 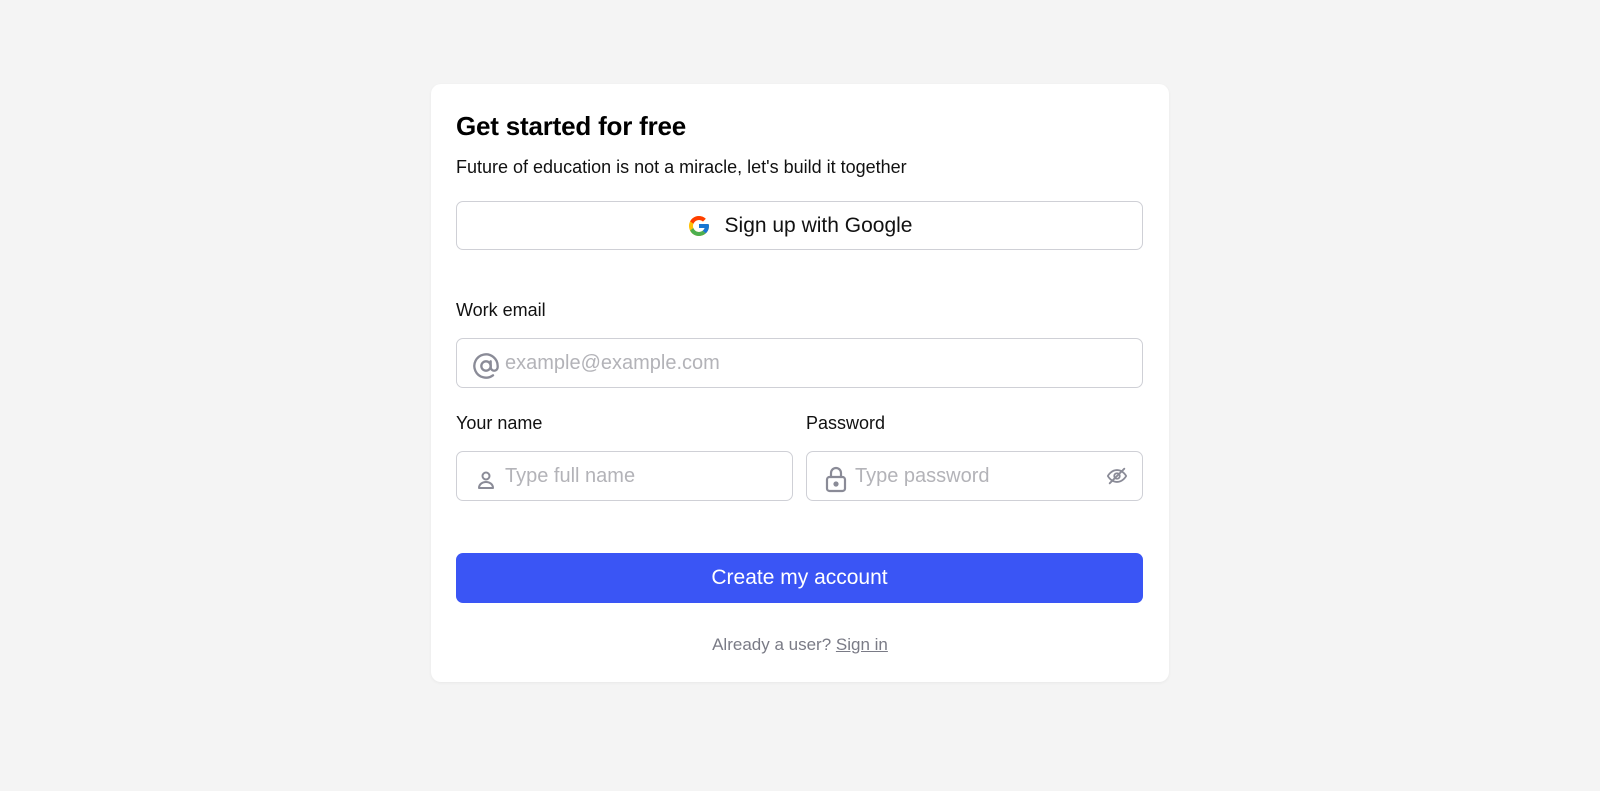 What do you see at coordinates (862, 644) in the screenshot?
I see `signin-link: Sign in` at bounding box center [862, 644].